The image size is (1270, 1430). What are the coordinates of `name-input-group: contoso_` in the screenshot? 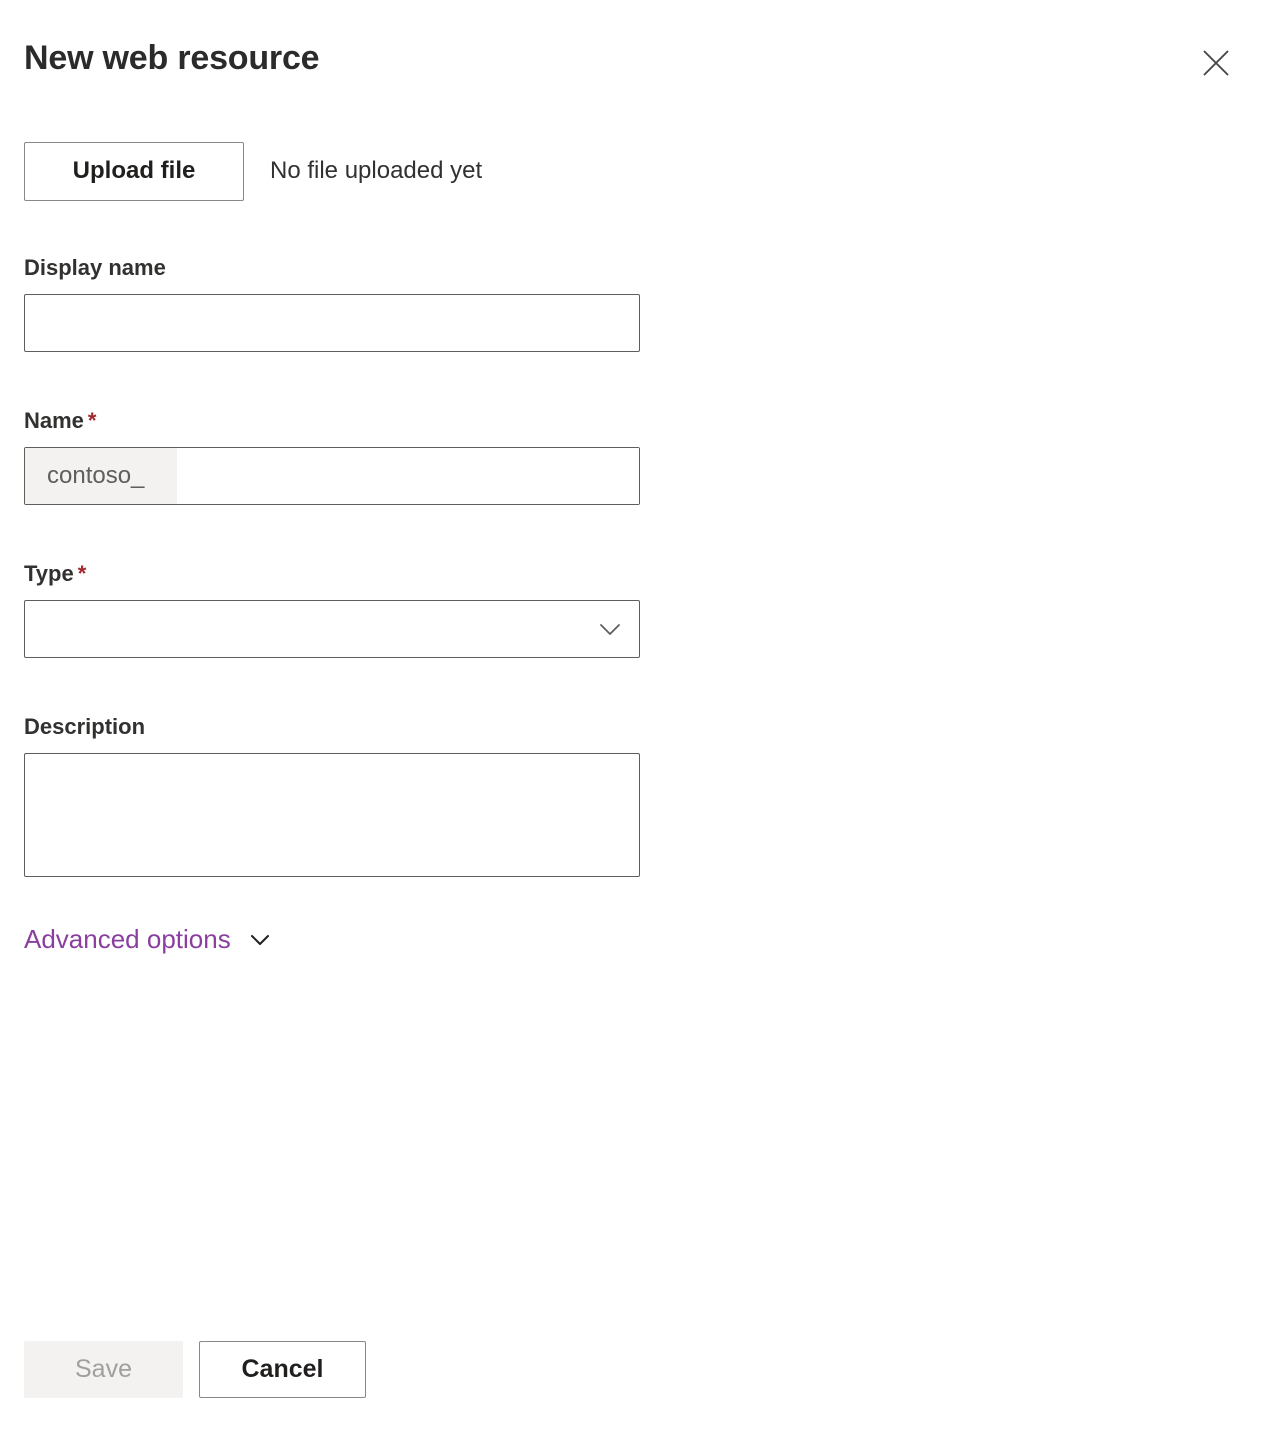 It's located at (332, 476).